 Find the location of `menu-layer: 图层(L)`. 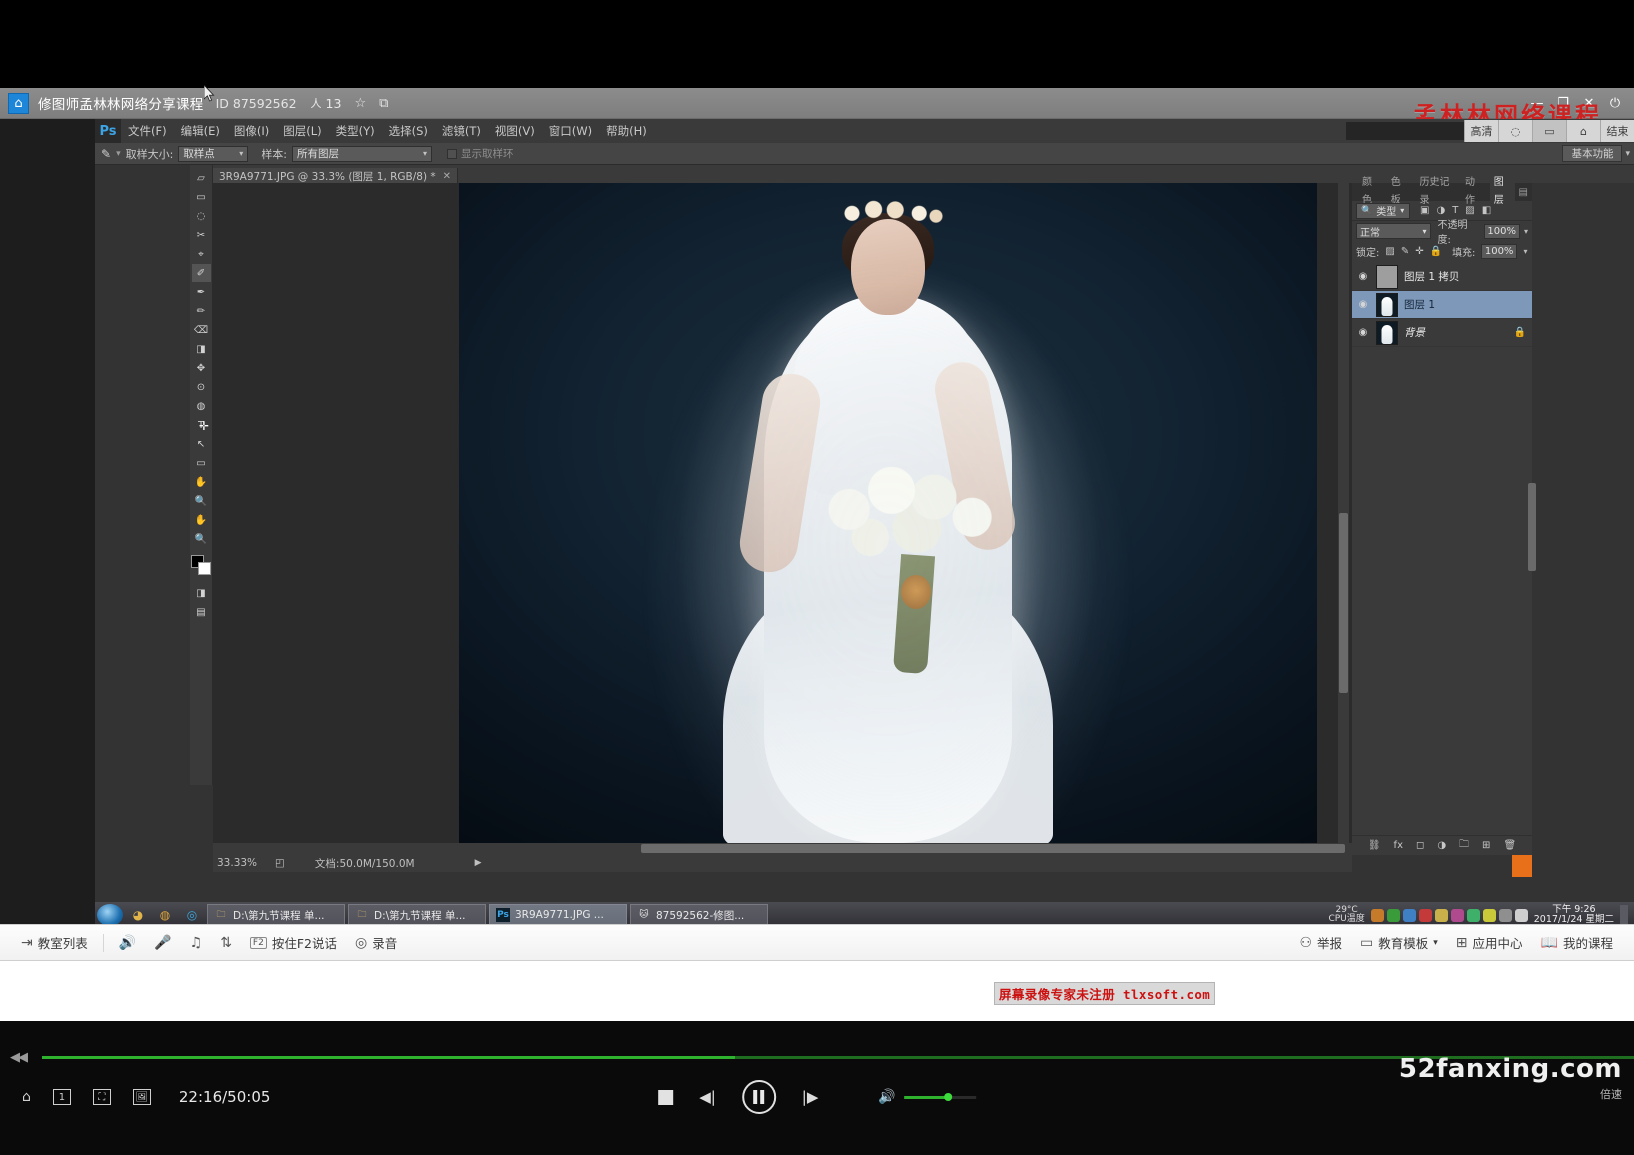

menu-layer: 图层(L) is located at coordinates (302, 131).